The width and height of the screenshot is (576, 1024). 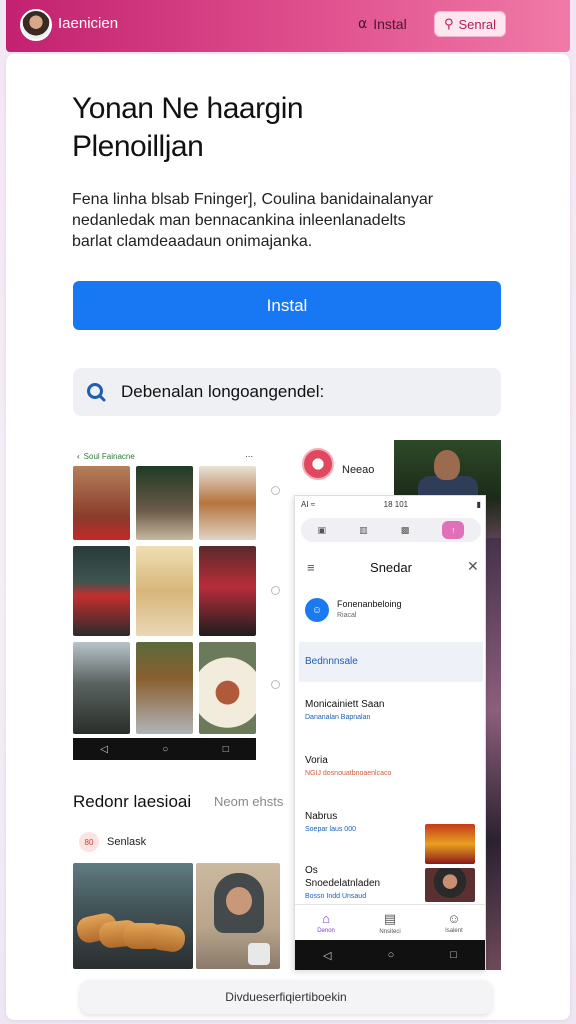 I want to click on portrait-cup, so click(x=259, y=954).